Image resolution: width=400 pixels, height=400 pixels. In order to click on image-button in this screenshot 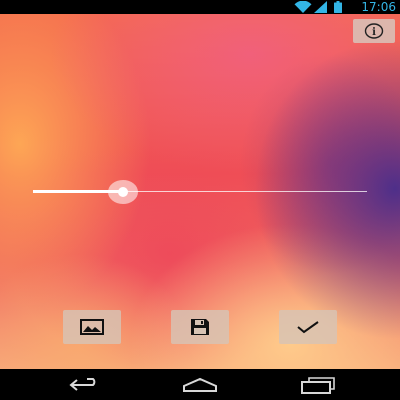, I will do `click(92, 327)`.